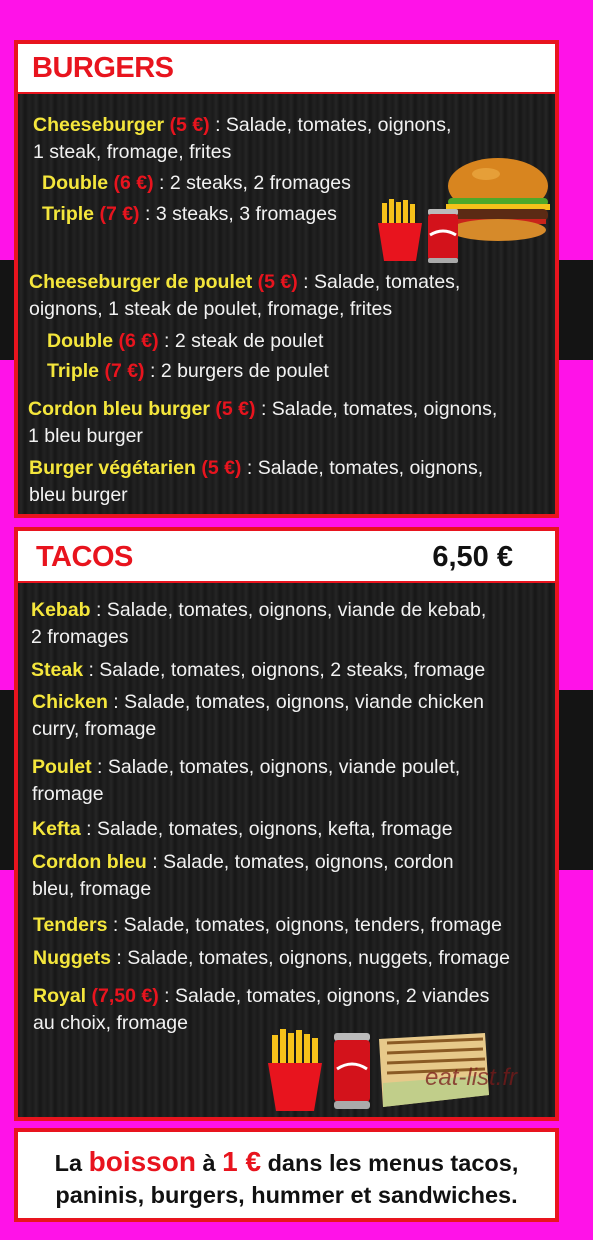 The height and width of the screenshot is (1240, 593). I want to click on item-desc: : 2 steak de poulet, so click(241, 341).